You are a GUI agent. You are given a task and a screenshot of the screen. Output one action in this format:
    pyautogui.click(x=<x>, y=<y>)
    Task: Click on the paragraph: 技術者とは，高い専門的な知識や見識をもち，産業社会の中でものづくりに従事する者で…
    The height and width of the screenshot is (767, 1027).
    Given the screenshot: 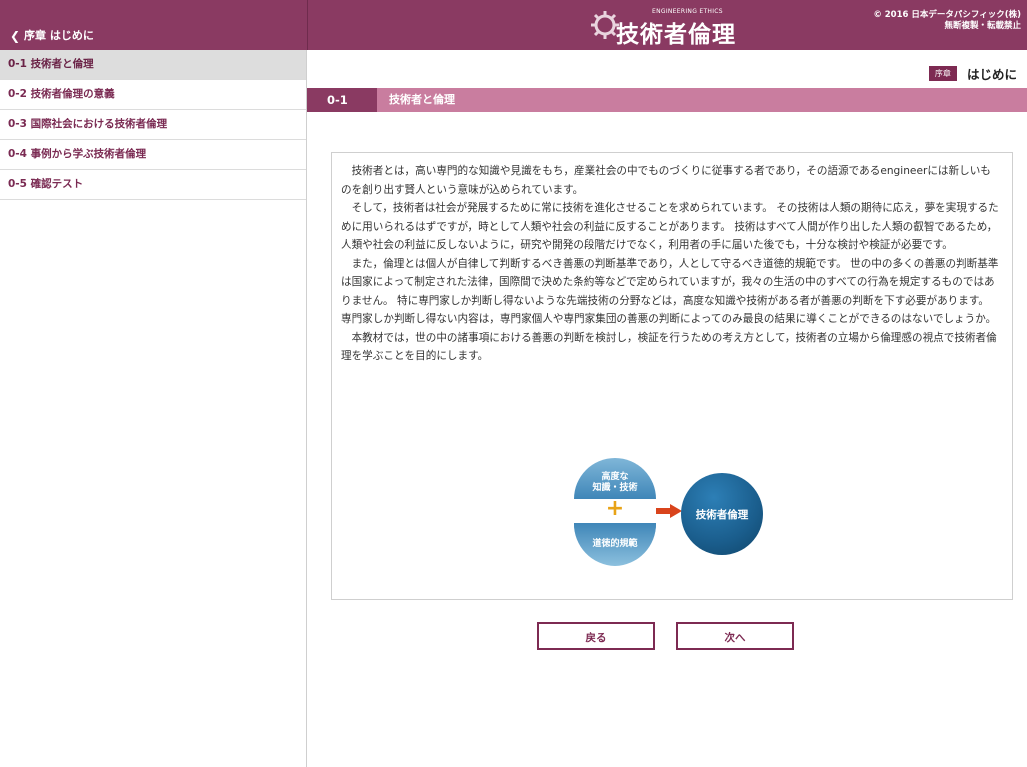 What is the action you would take?
    pyautogui.click(x=666, y=180)
    